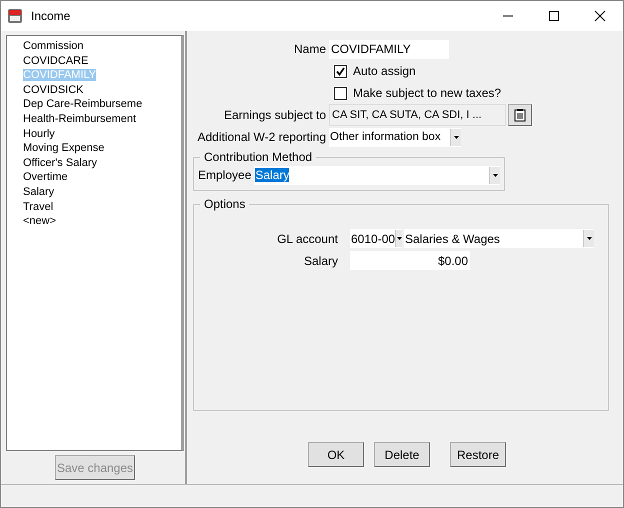 This screenshot has height=508, width=624. What do you see at coordinates (499, 238) in the screenshot?
I see `gl-account-dropdown: Salaries & Wages` at bounding box center [499, 238].